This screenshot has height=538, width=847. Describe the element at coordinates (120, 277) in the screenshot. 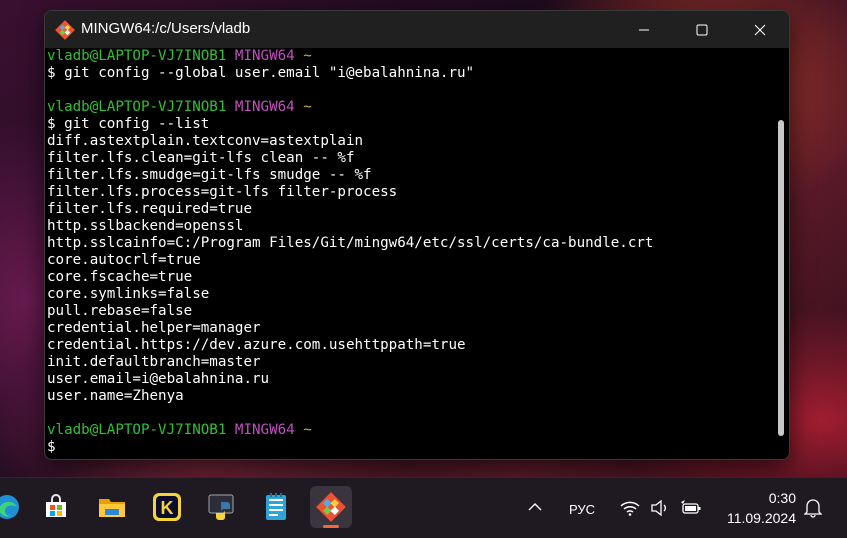

I see `output-line: core.fscache=true` at that location.